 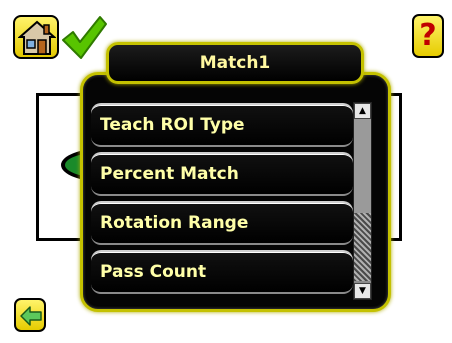 I want to click on help-button: ?, so click(x=428, y=36).